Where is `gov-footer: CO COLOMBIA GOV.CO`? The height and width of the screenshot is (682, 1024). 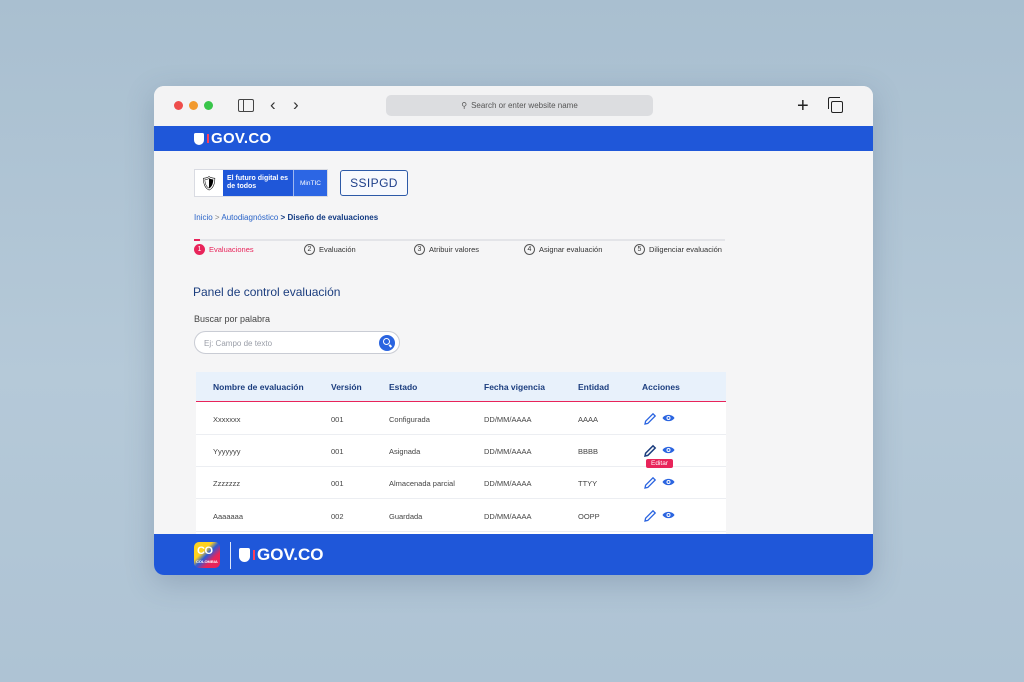 gov-footer: CO COLOMBIA GOV.CO is located at coordinates (513, 554).